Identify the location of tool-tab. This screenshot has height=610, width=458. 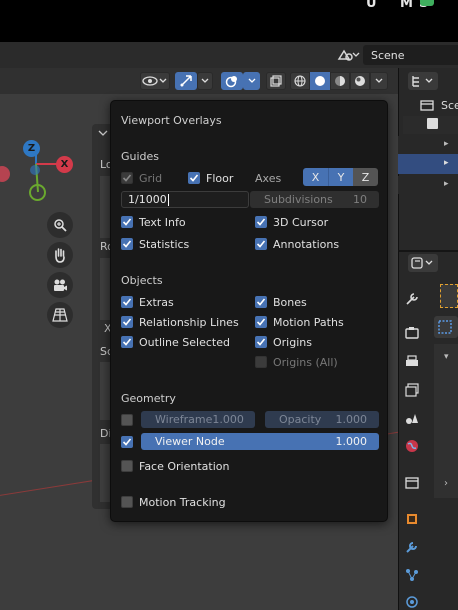
(412, 299).